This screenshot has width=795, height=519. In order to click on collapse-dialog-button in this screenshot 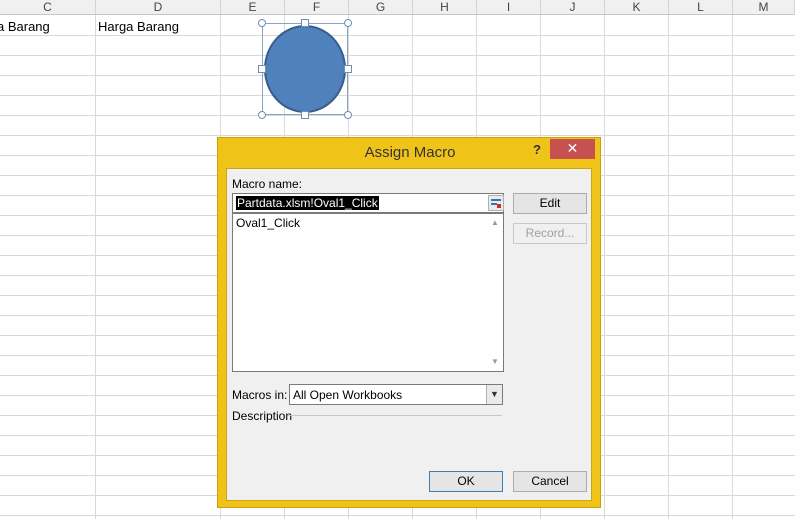, I will do `click(496, 203)`.